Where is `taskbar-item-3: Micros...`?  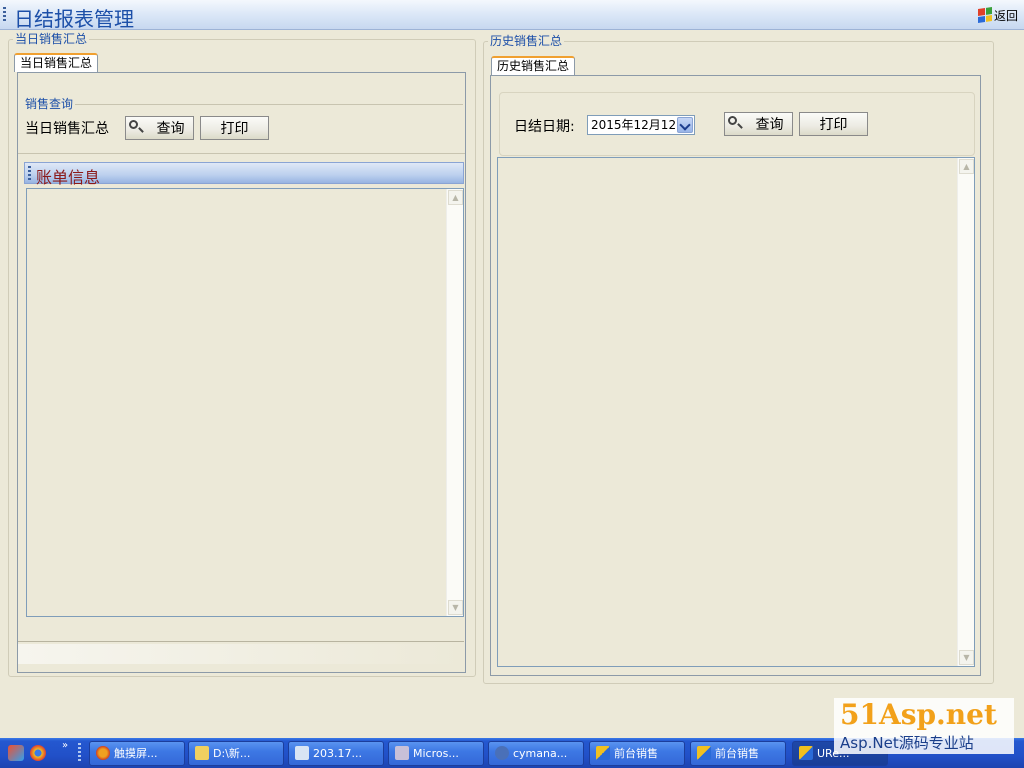 taskbar-item-3: Micros... is located at coordinates (436, 753).